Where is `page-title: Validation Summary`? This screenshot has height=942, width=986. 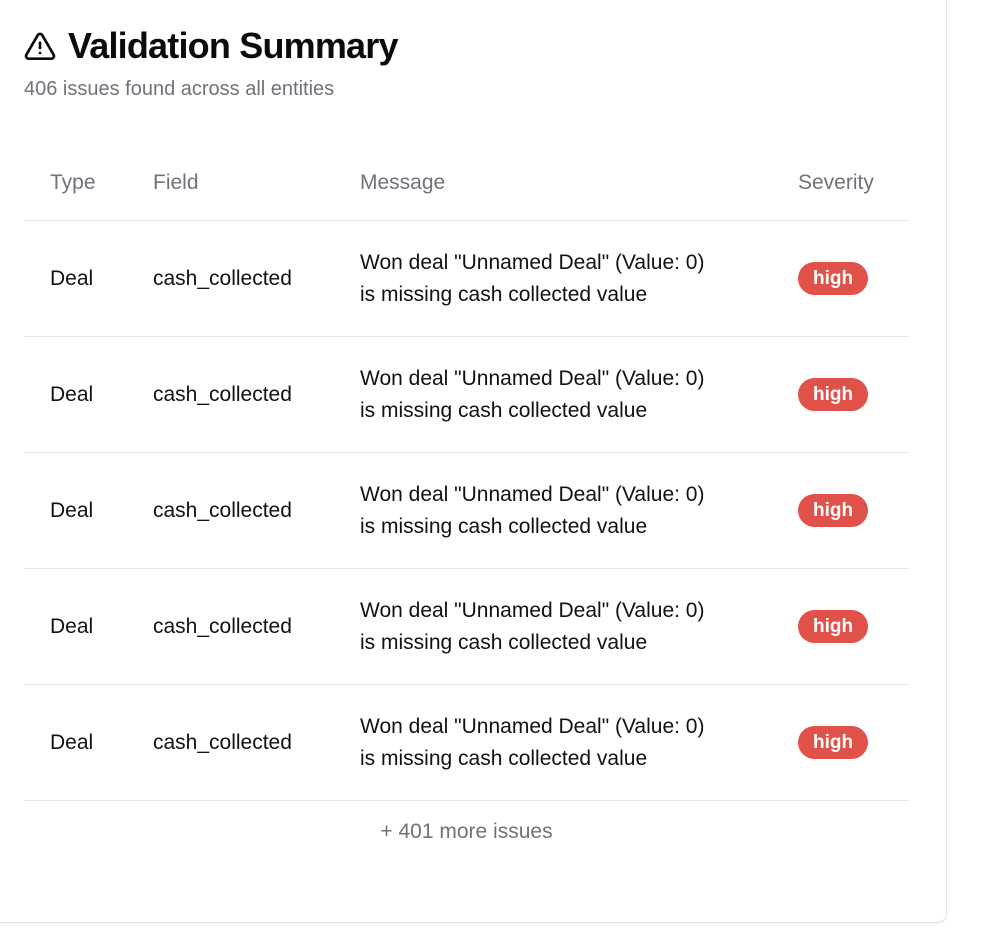
page-title: Validation Summary is located at coordinates (233, 45).